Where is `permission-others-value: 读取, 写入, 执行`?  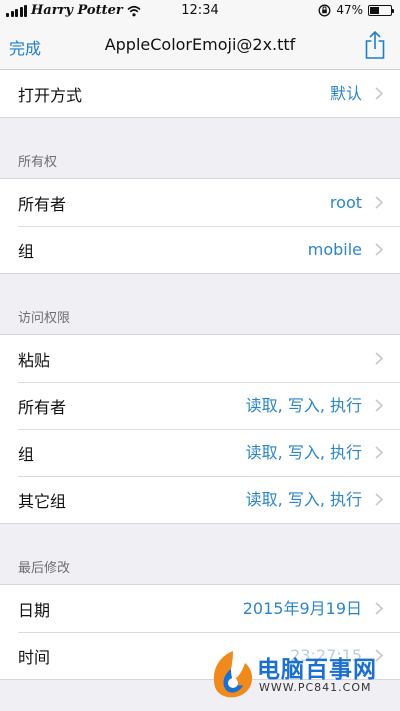 permission-others-value: 读取, 写入, 执行 is located at coordinates (303, 499).